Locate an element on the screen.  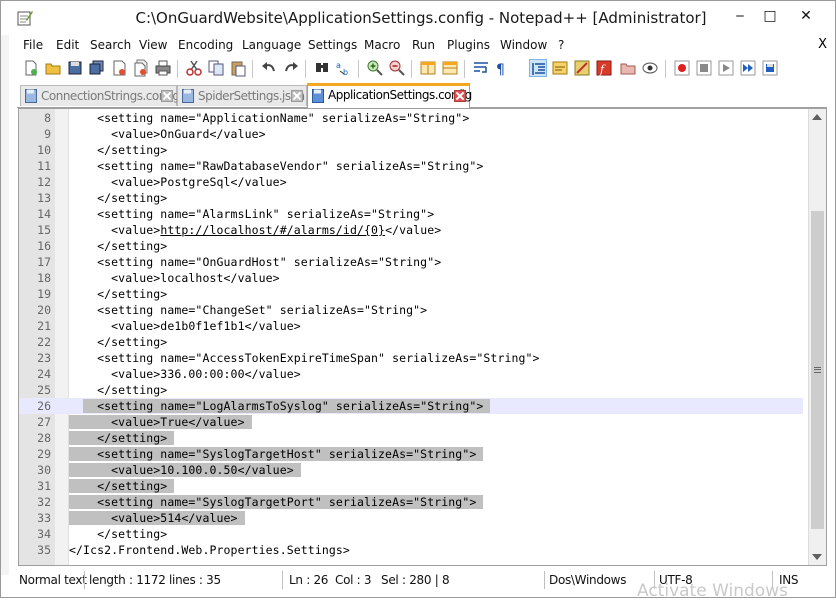
doc-map-icon is located at coordinates (582, 68).